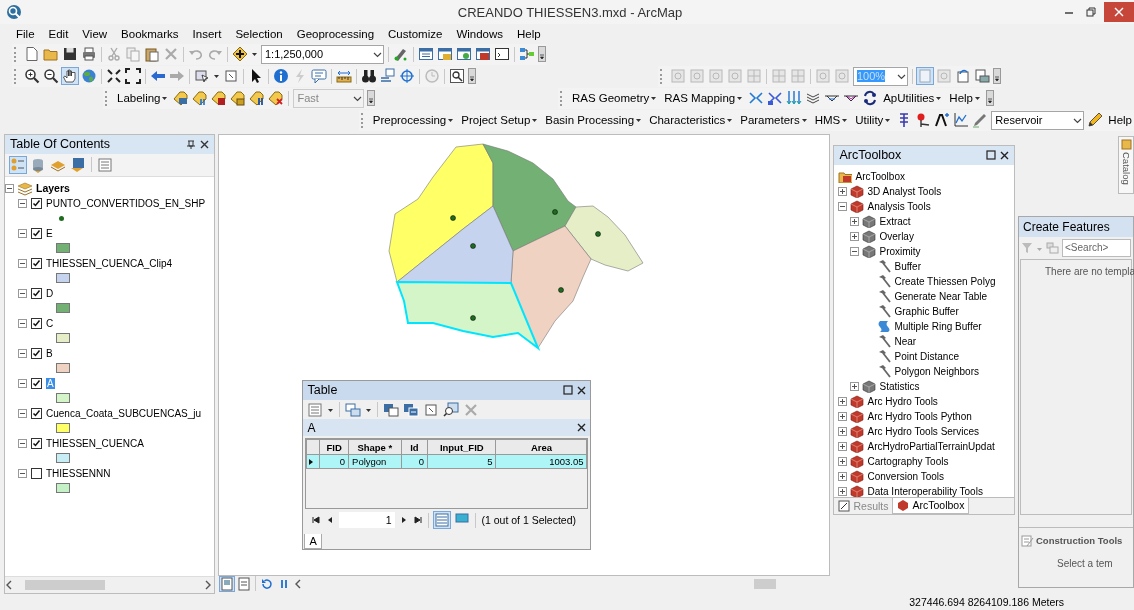 Image resolution: width=1134 pixels, height=610 pixels. I want to click on help-button: Help, so click(1120, 120).